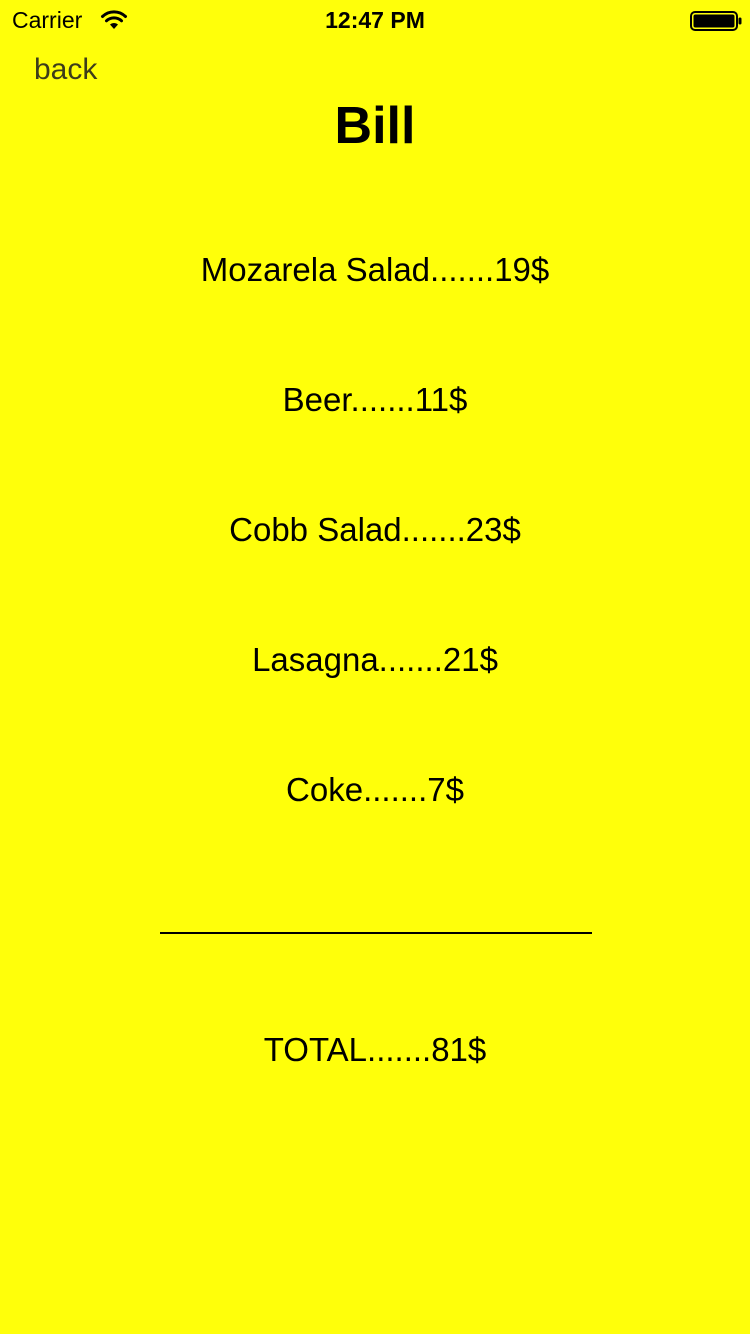 This screenshot has height=1334, width=750. What do you see at coordinates (376, 933) in the screenshot?
I see `total-divider` at bounding box center [376, 933].